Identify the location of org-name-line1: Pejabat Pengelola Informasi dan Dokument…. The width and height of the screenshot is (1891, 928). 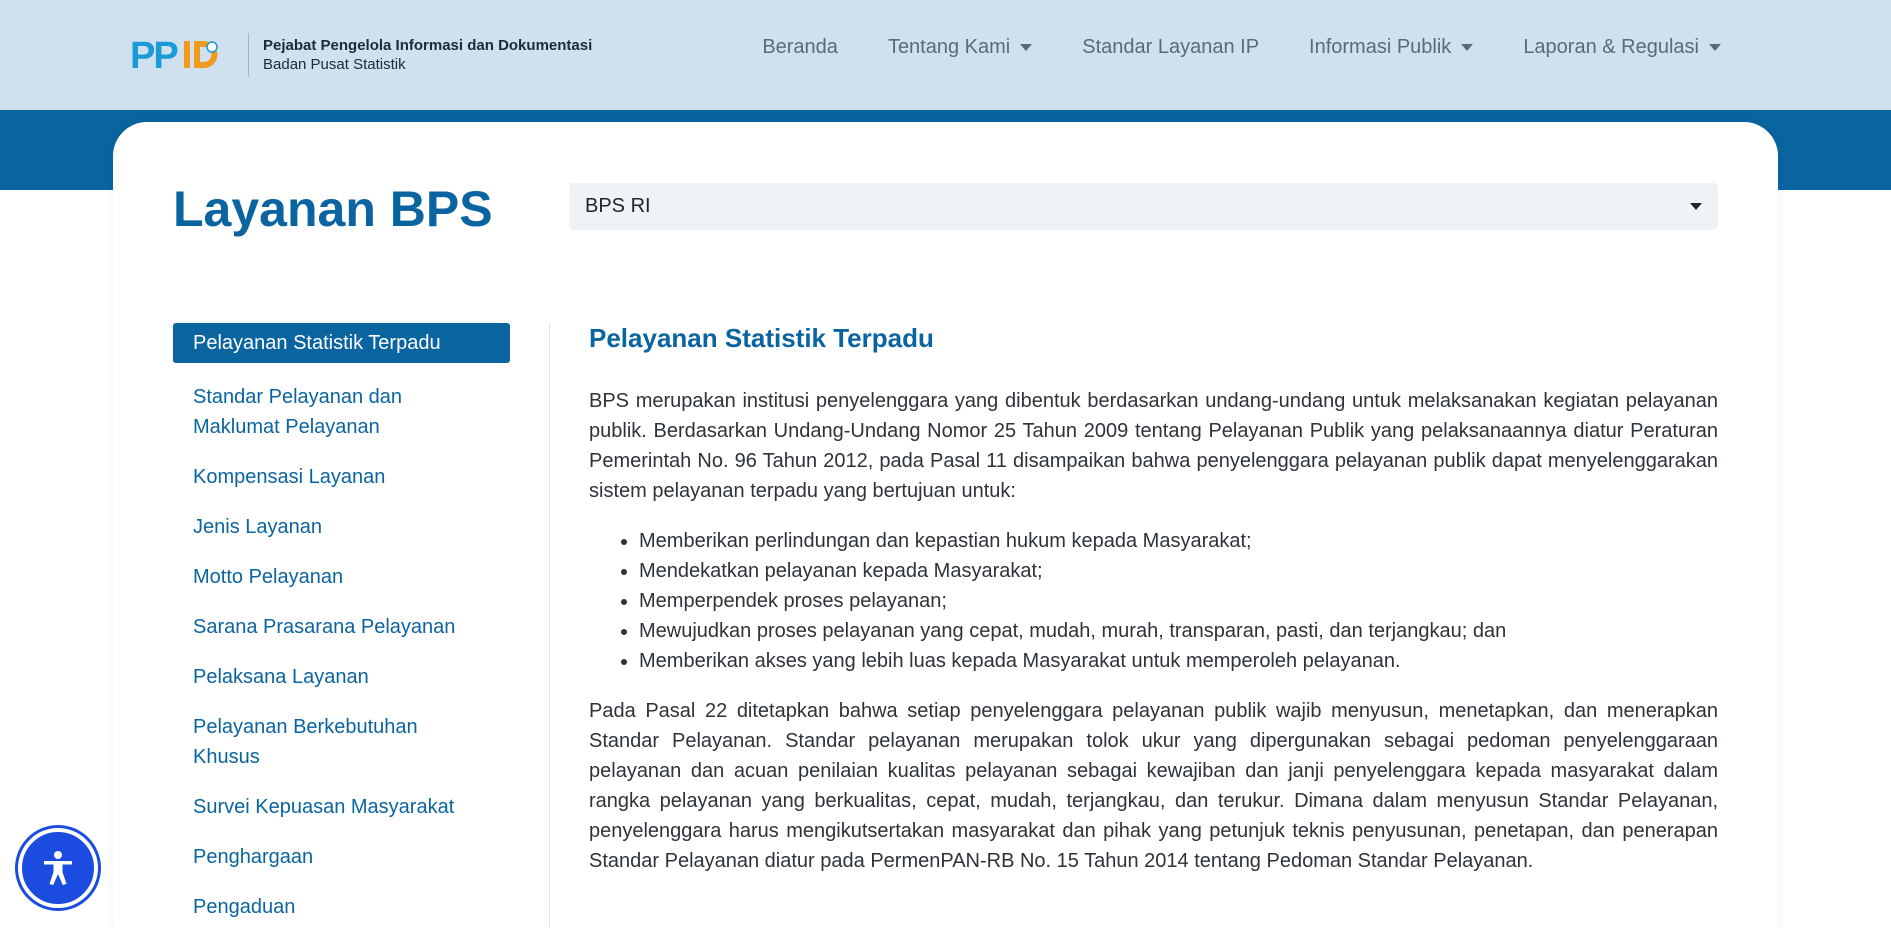
(428, 45).